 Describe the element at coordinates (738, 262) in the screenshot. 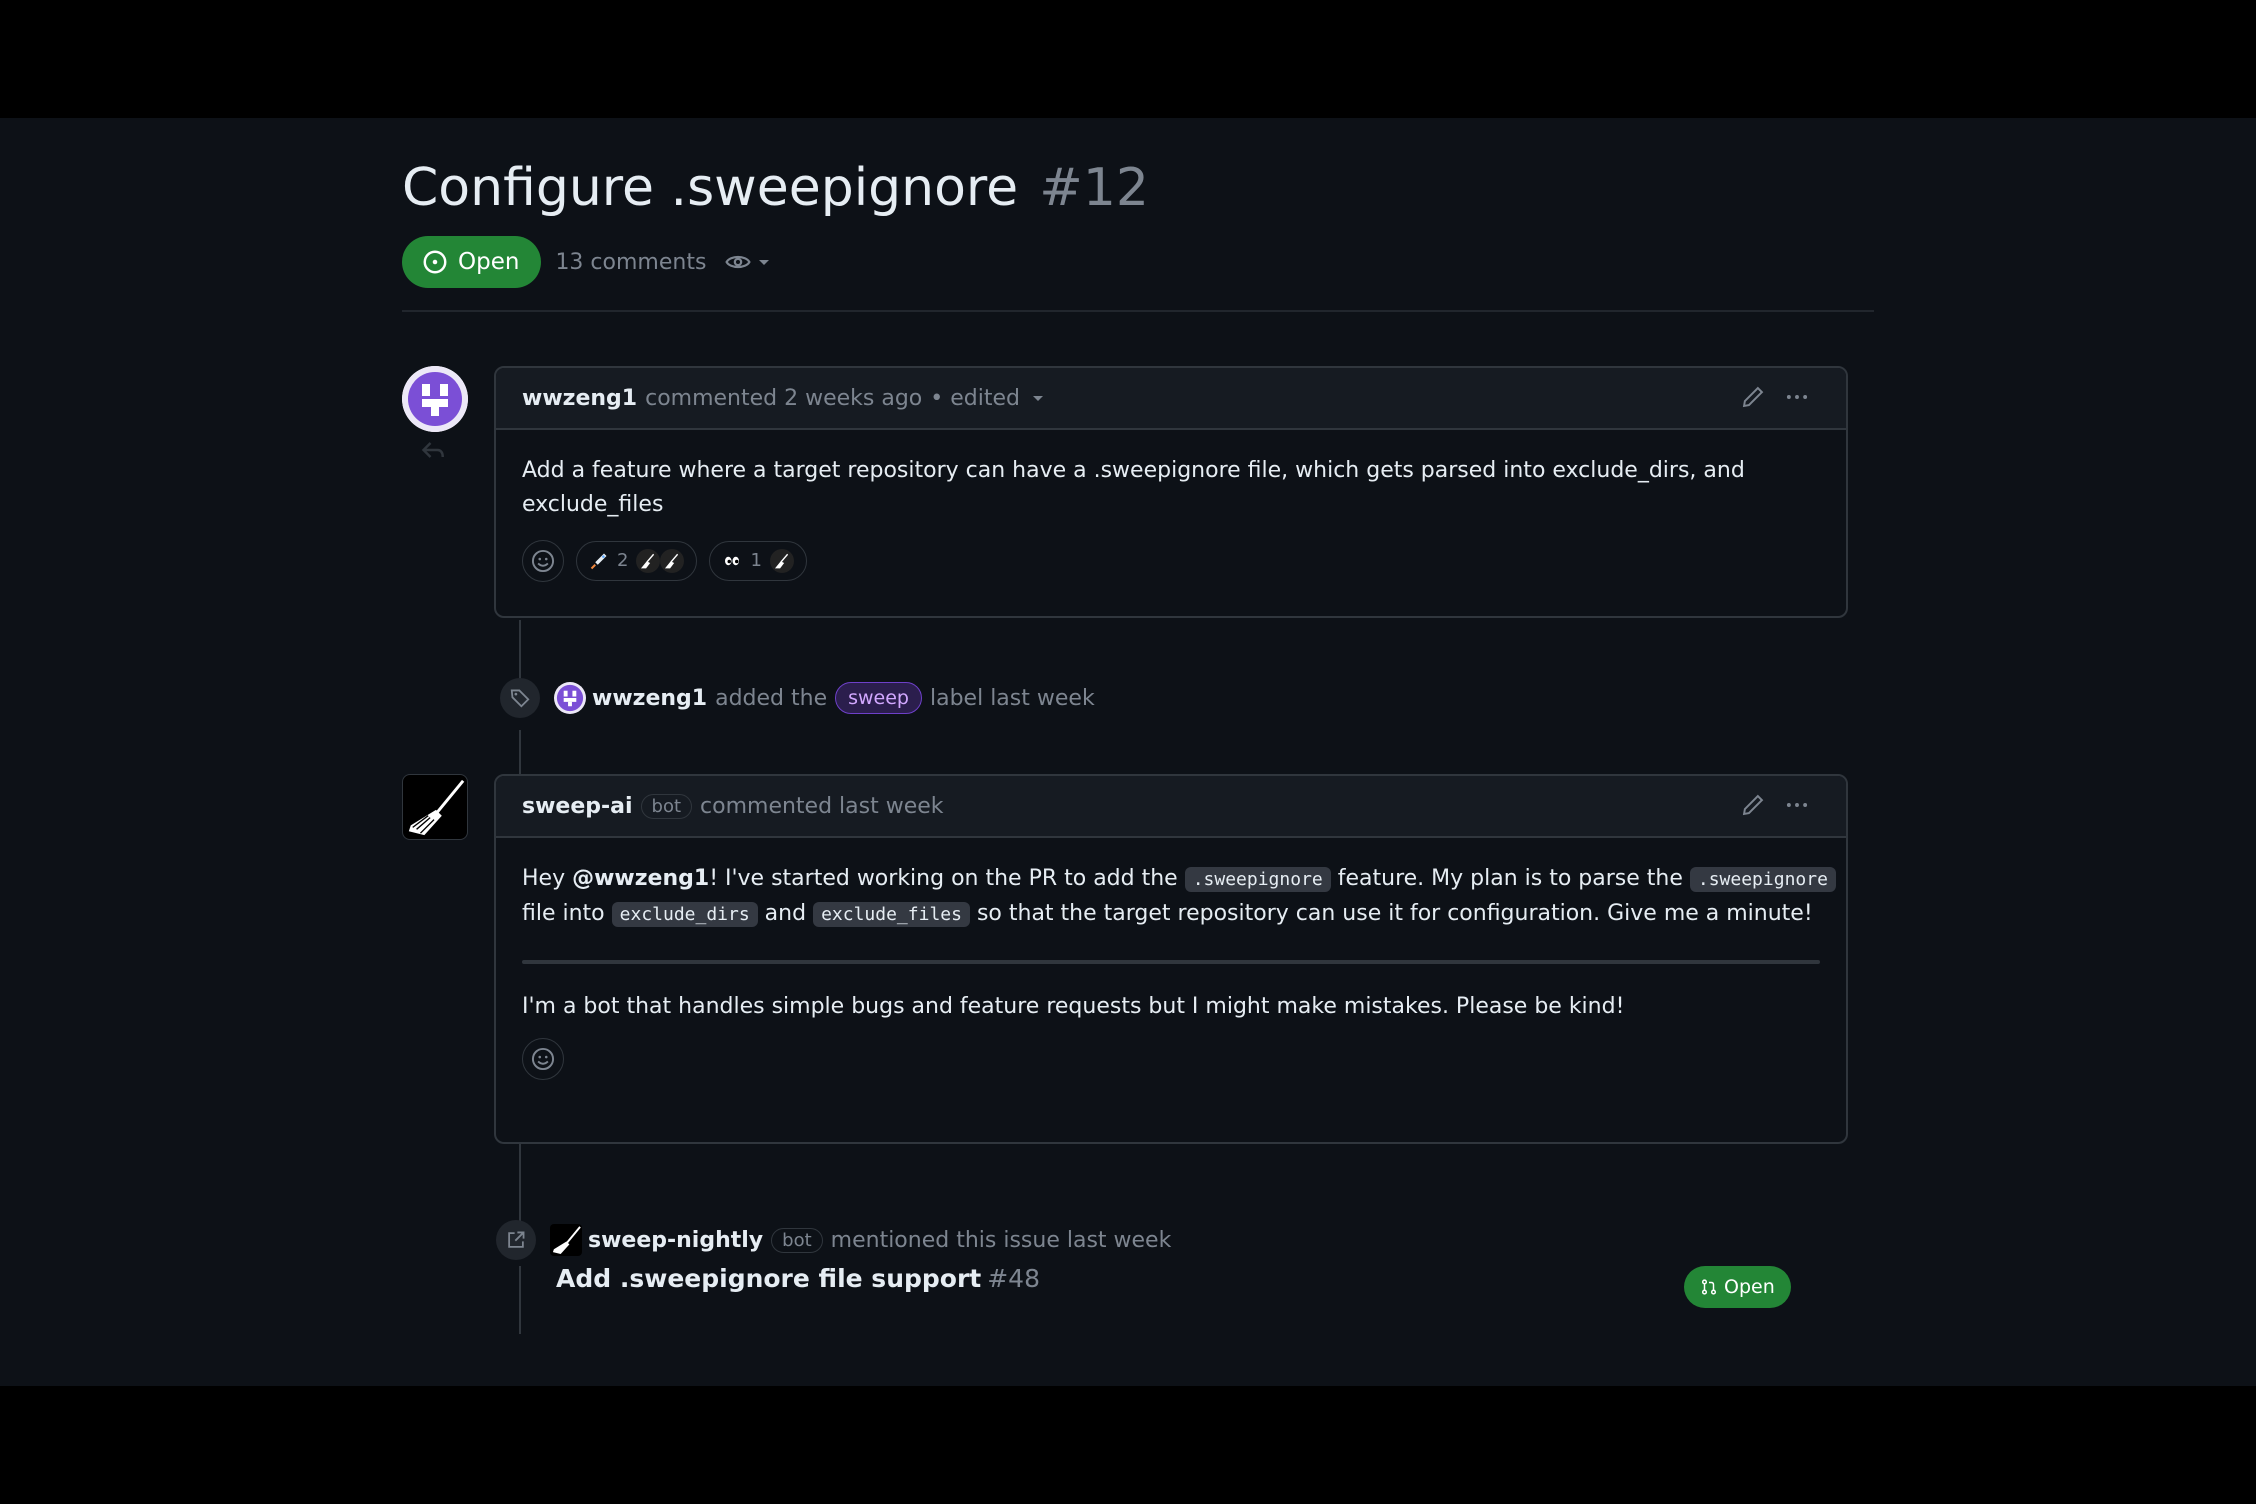

I see `eye-icon` at that location.